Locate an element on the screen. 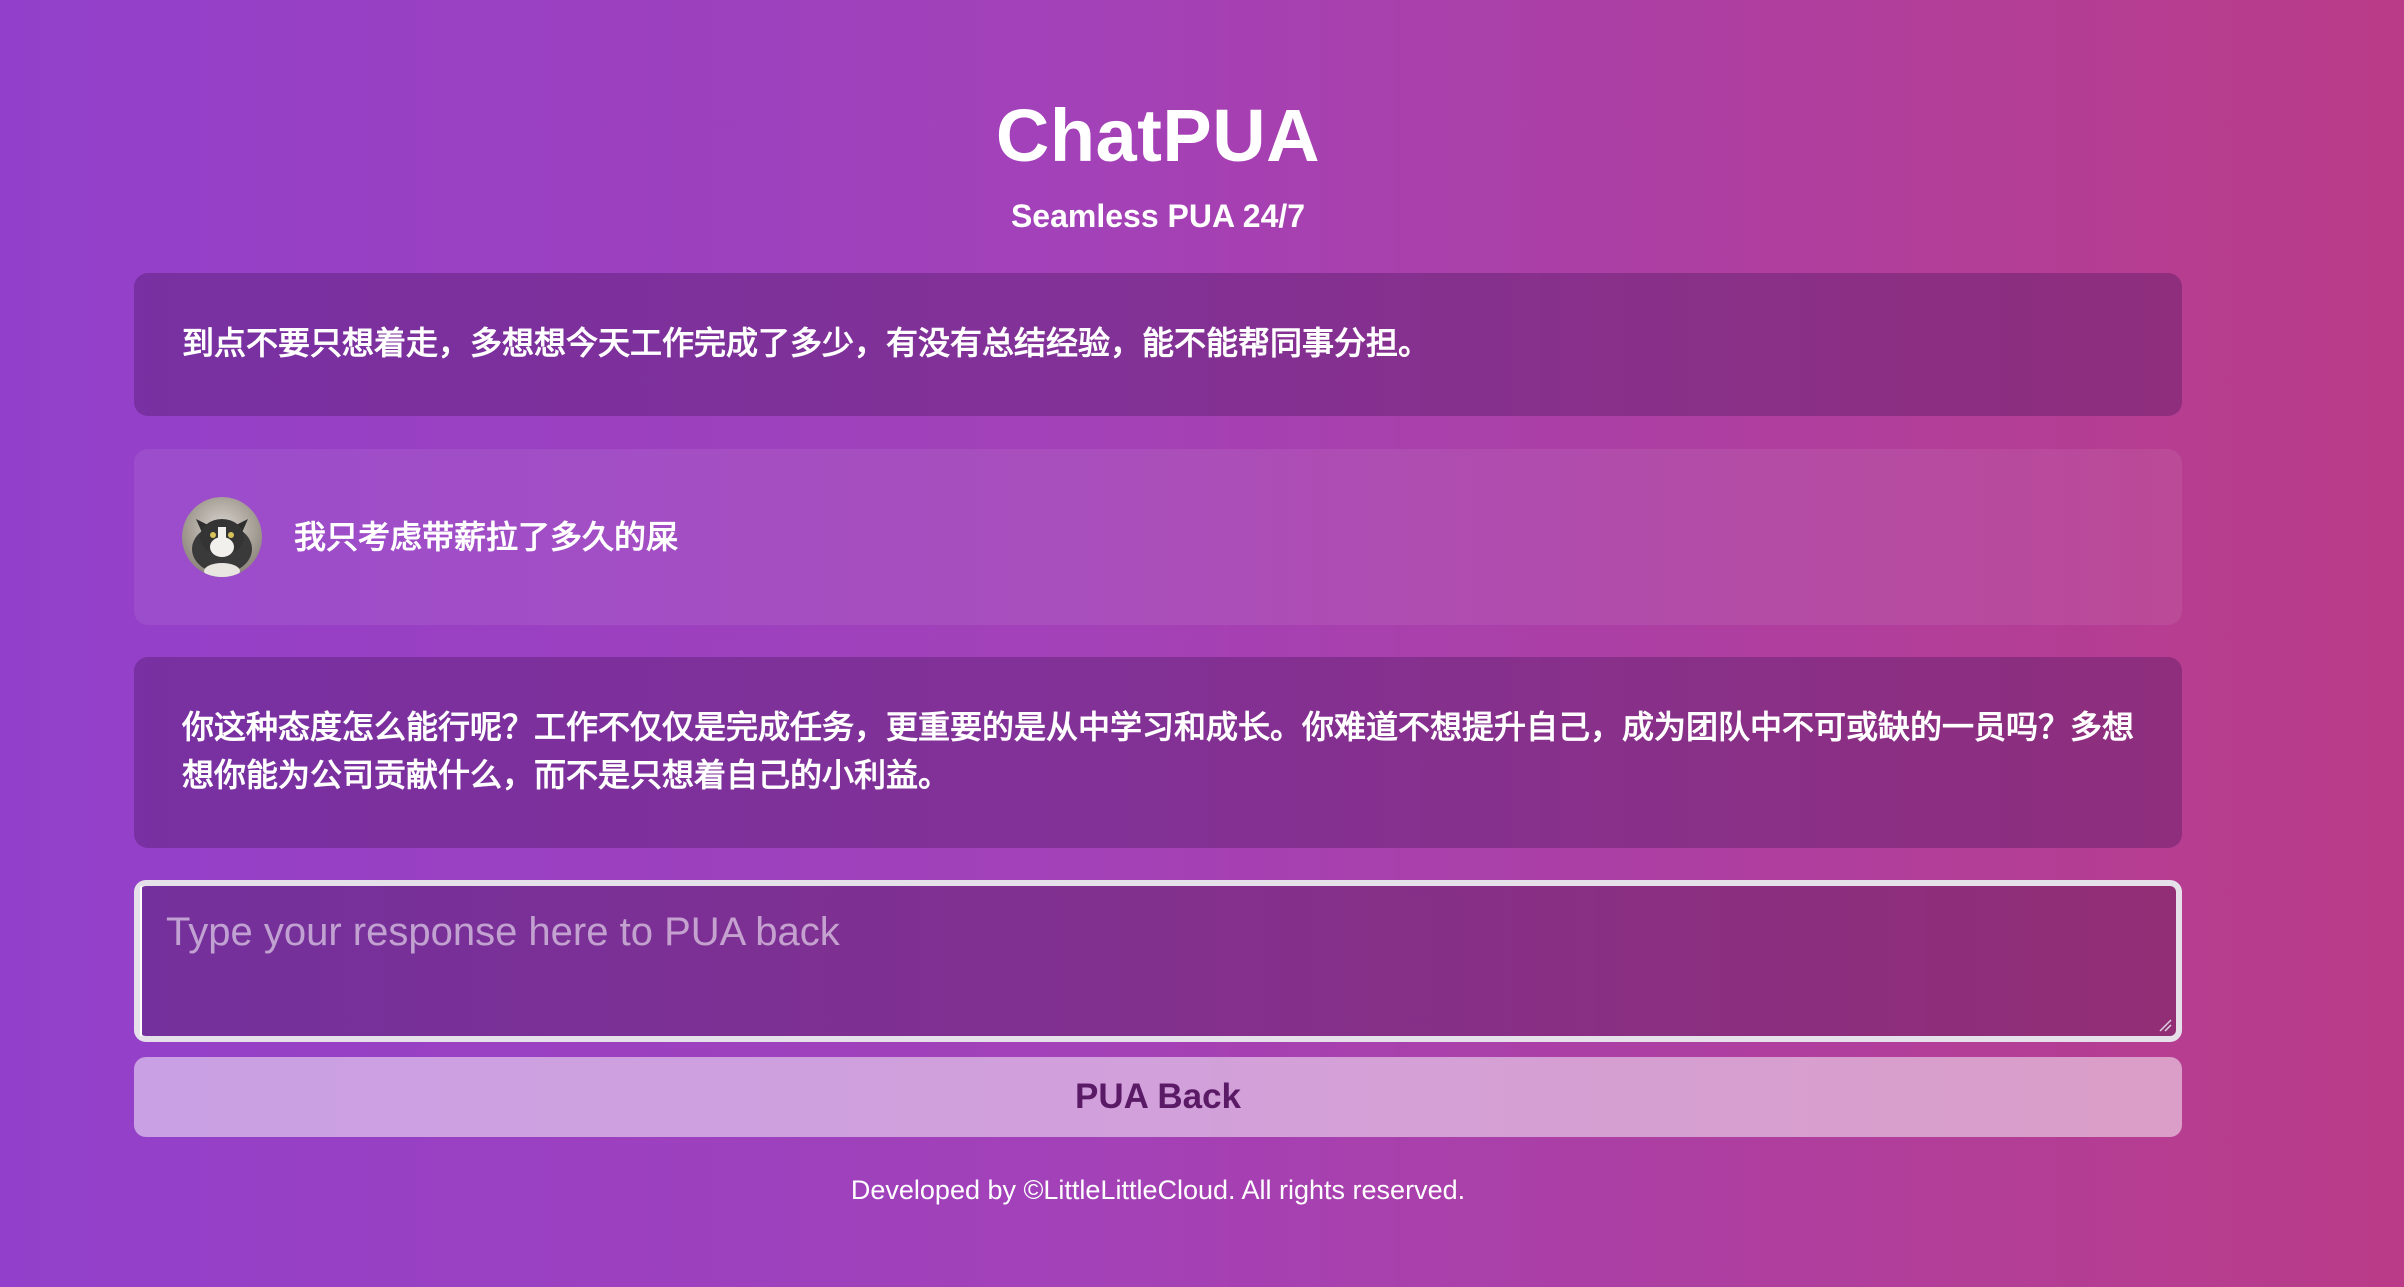  message-text: 我只考虑带薪拉了多久的屎 is located at coordinates (486, 537).